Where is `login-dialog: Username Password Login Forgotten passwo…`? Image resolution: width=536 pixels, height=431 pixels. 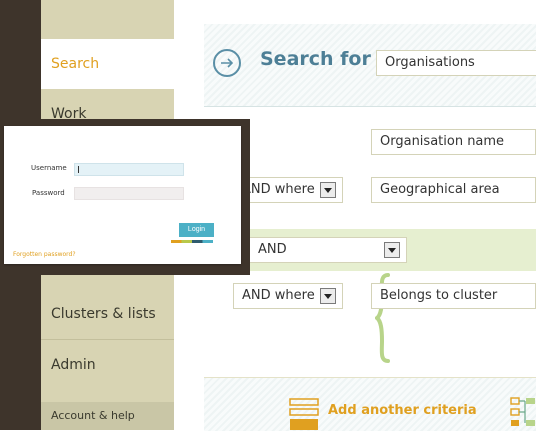
login-dialog: Username Password Login Forgotten passwo… is located at coordinates (122, 195).